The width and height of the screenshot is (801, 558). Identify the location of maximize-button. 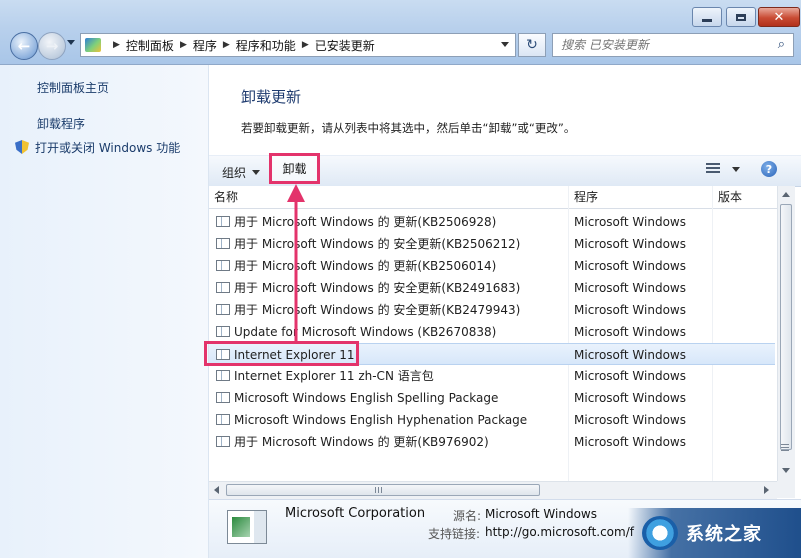
(741, 17).